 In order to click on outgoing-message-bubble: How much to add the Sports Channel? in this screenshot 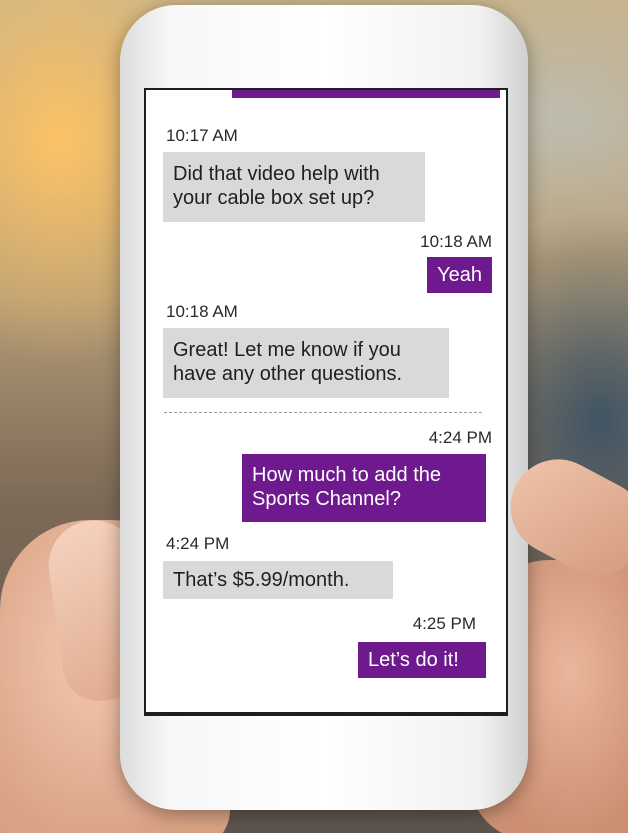, I will do `click(364, 488)`.